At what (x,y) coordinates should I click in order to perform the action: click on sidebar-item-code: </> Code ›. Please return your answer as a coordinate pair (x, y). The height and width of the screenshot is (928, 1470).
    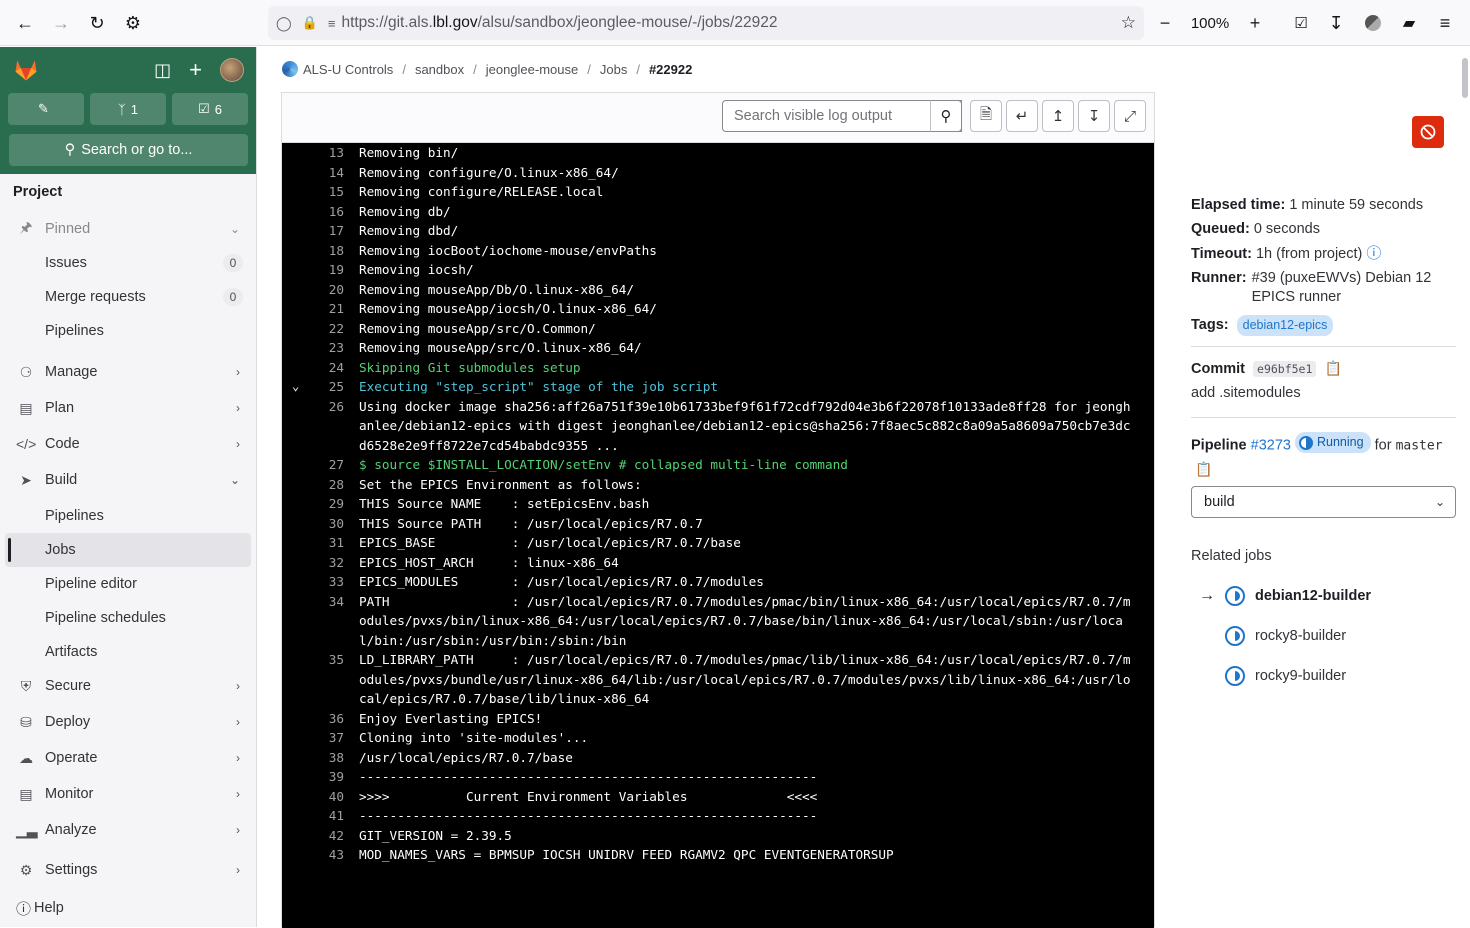
    Looking at the image, I should click on (128, 444).